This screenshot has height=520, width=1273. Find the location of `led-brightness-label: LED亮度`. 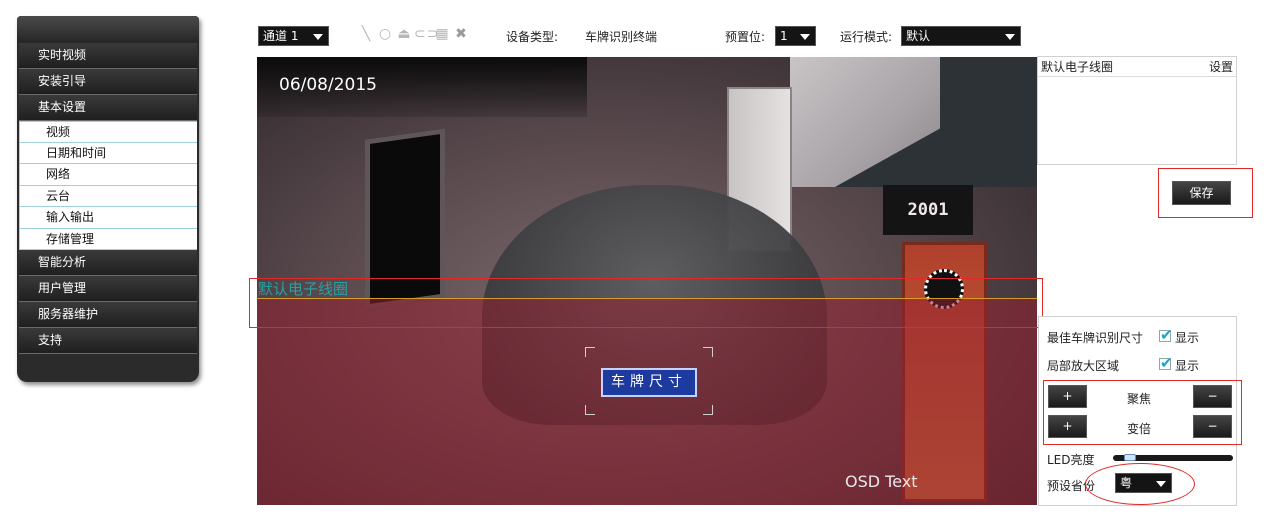

led-brightness-label: LED亮度 is located at coordinates (1071, 460).